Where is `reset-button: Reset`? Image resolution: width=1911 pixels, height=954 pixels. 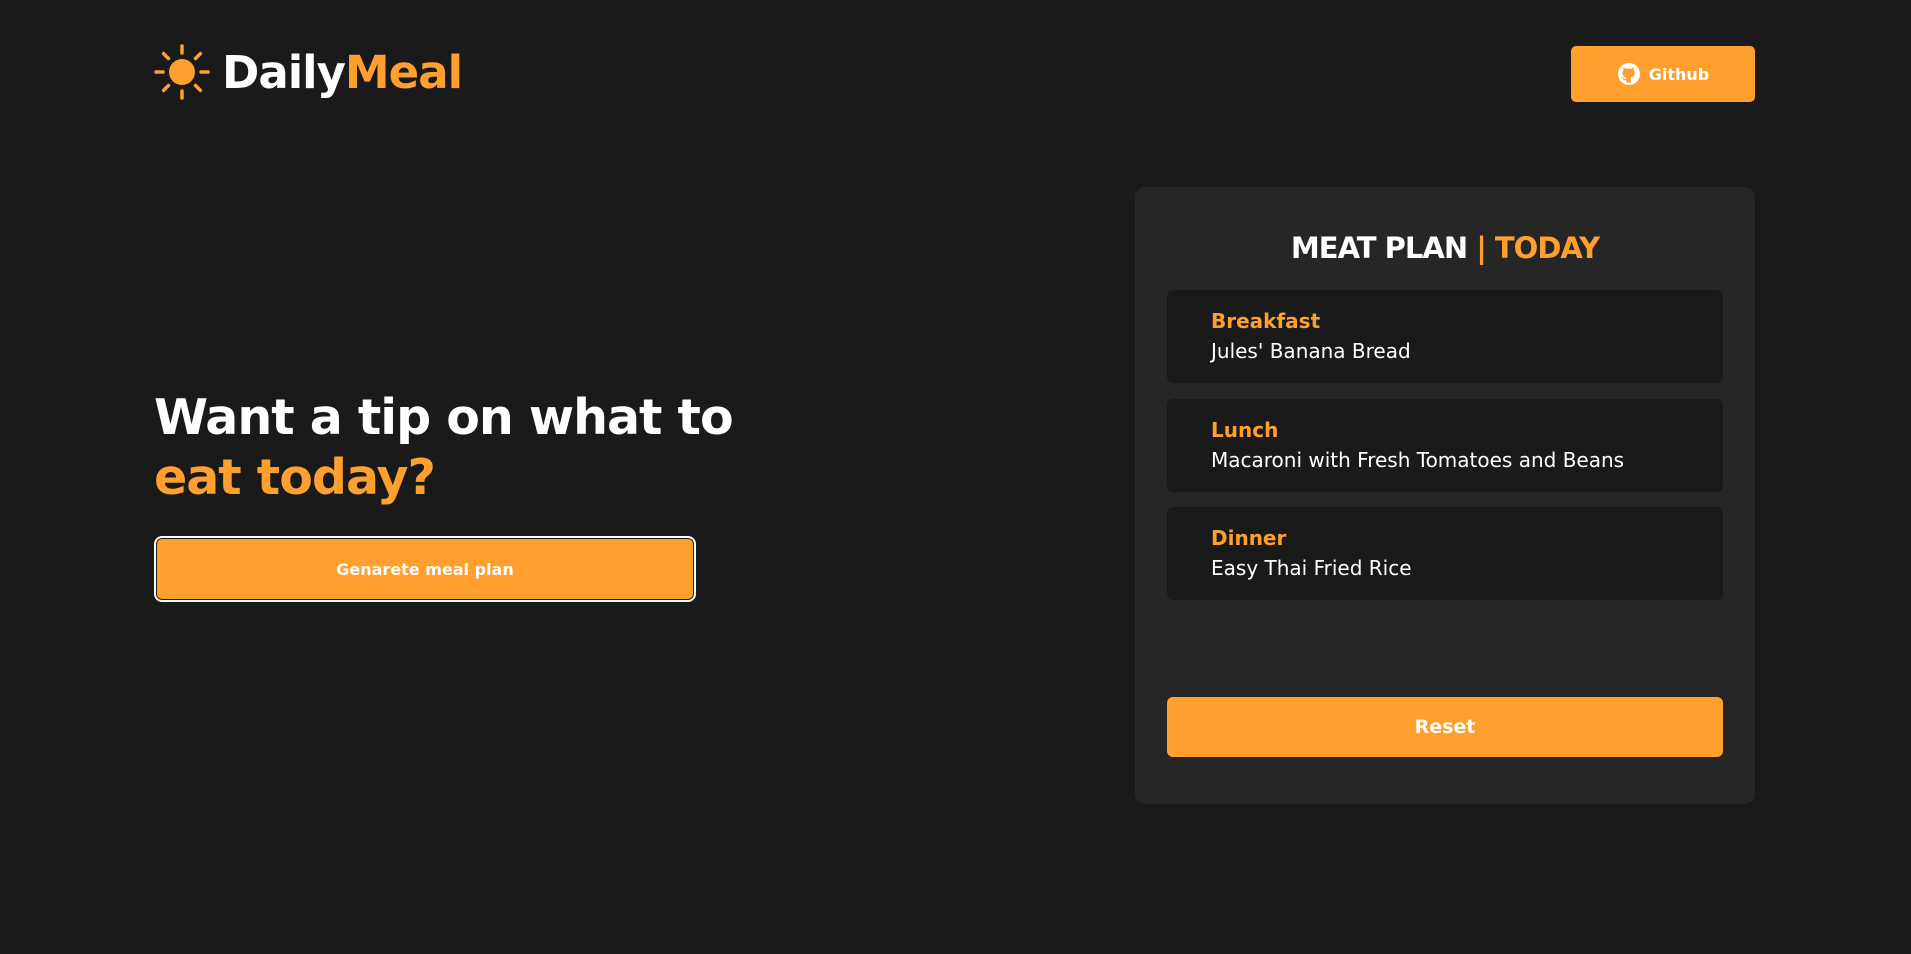
reset-button: Reset is located at coordinates (1445, 727).